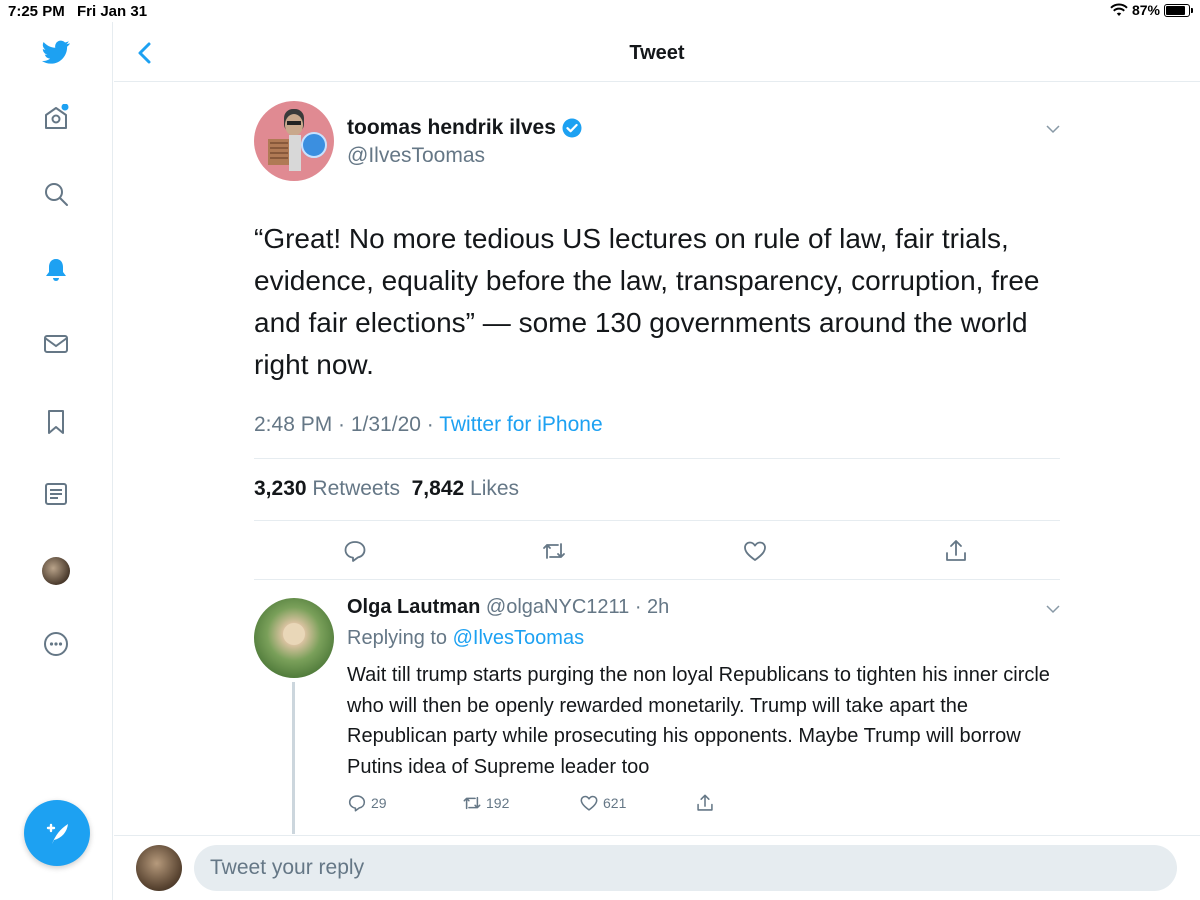  What do you see at coordinates (1119, 9) in the screenshot?
I see `wifi-icon` at bounding box center [1119, 9].